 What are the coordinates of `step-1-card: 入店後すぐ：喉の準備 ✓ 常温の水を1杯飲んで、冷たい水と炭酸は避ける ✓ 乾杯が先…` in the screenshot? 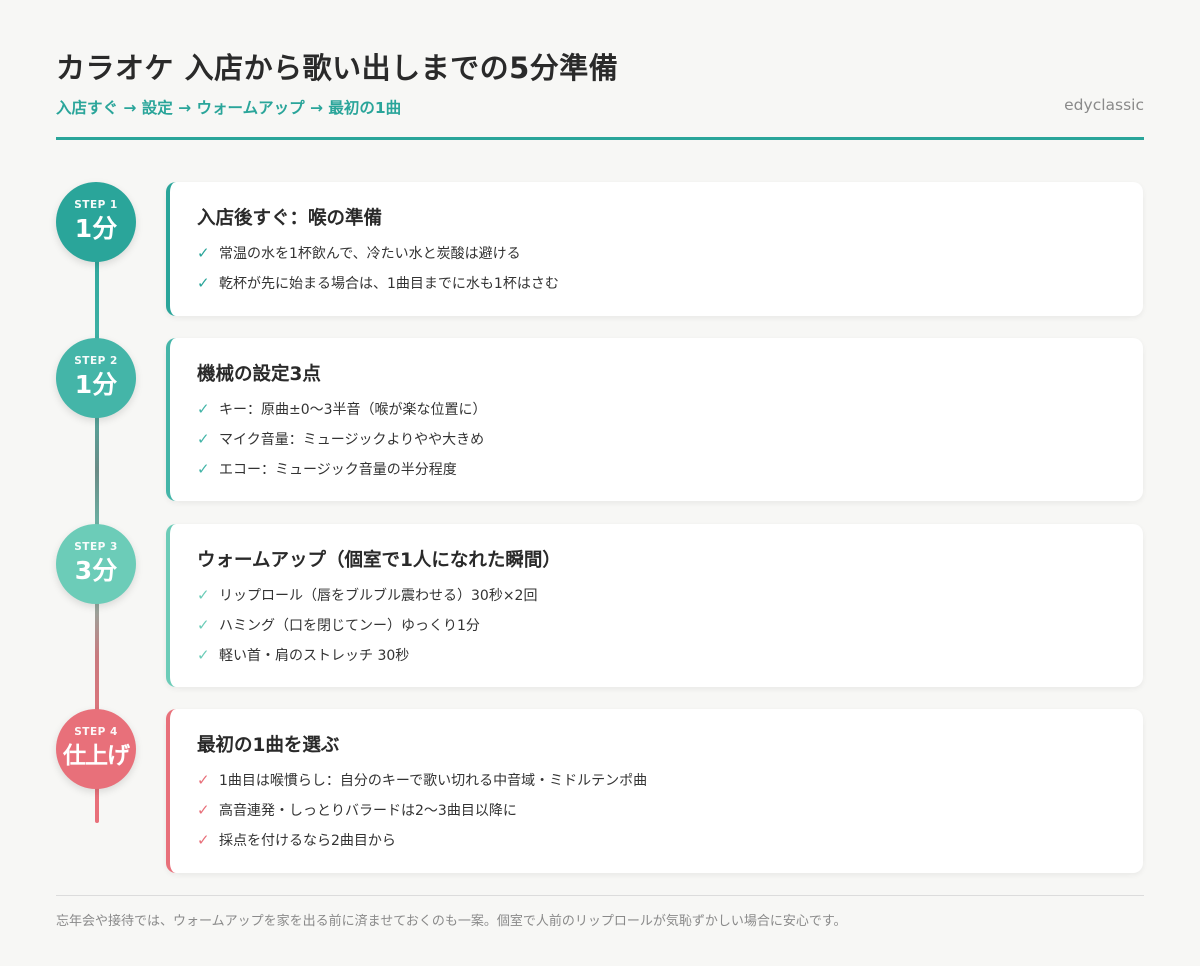 It's located at (654, 249).